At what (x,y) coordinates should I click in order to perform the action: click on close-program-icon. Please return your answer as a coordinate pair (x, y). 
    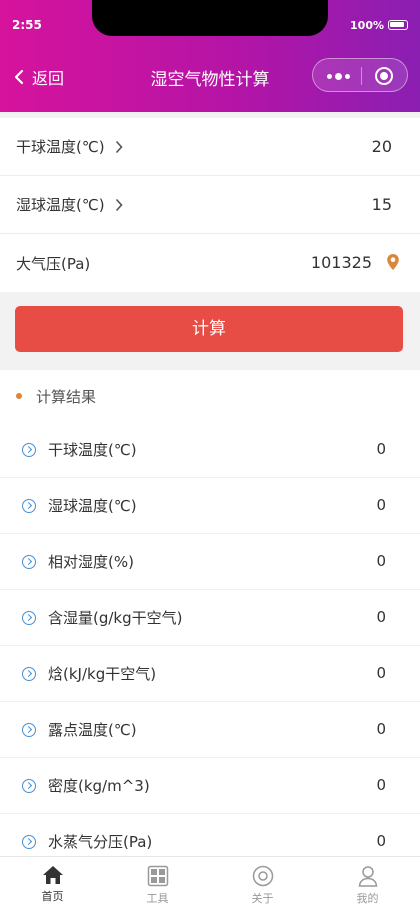
    Looking at the image, I should click on (384, 76).